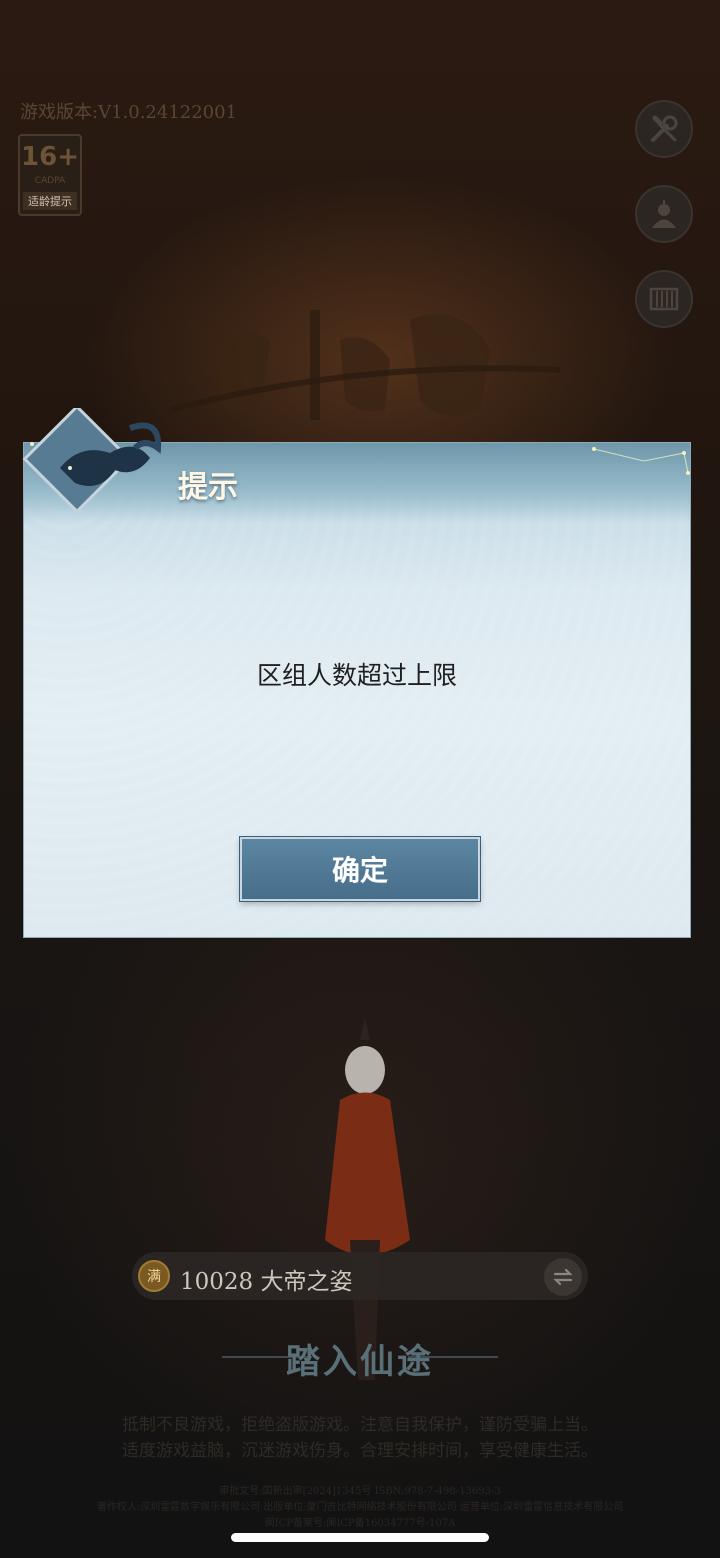 Image resolution: width=720 pixels, height=1558 pixels. I want to click on server-status-badge: 满, so click(154, 1276).